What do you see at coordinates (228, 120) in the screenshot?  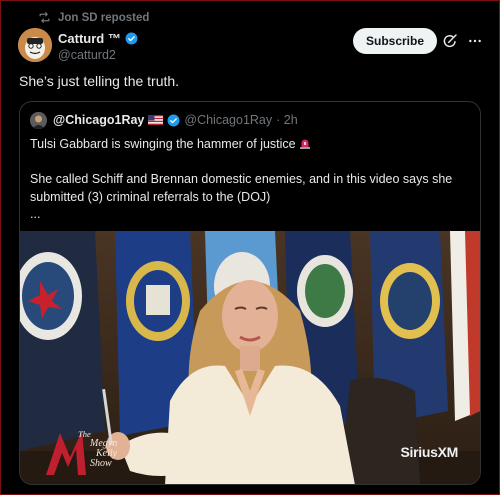 I see `quoted-handle: @Chicago1Ray` at bounding box center [228, 120].